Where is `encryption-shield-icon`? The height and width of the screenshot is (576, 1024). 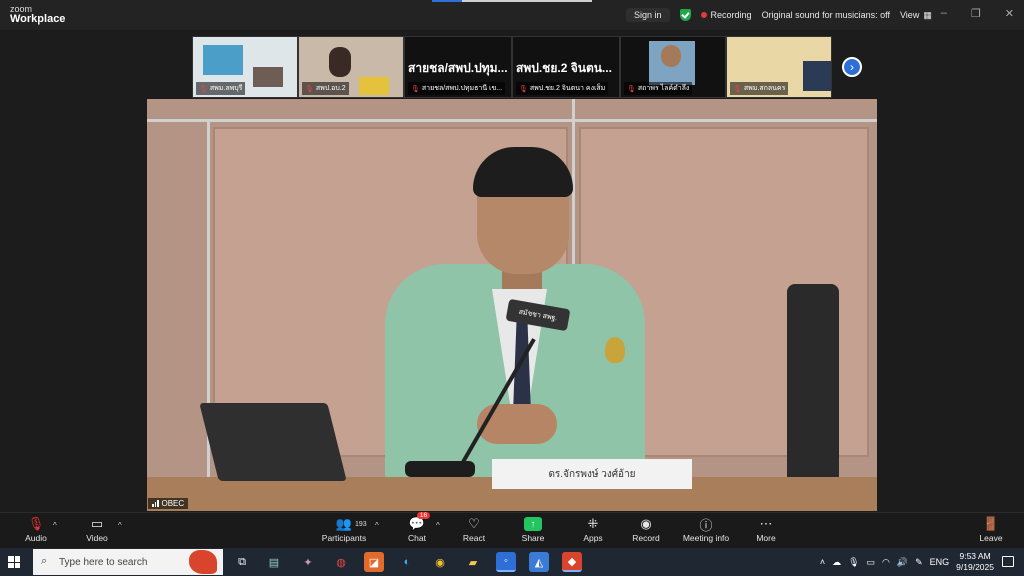 encryption-shield-icon is located at coordinates (685, 15).